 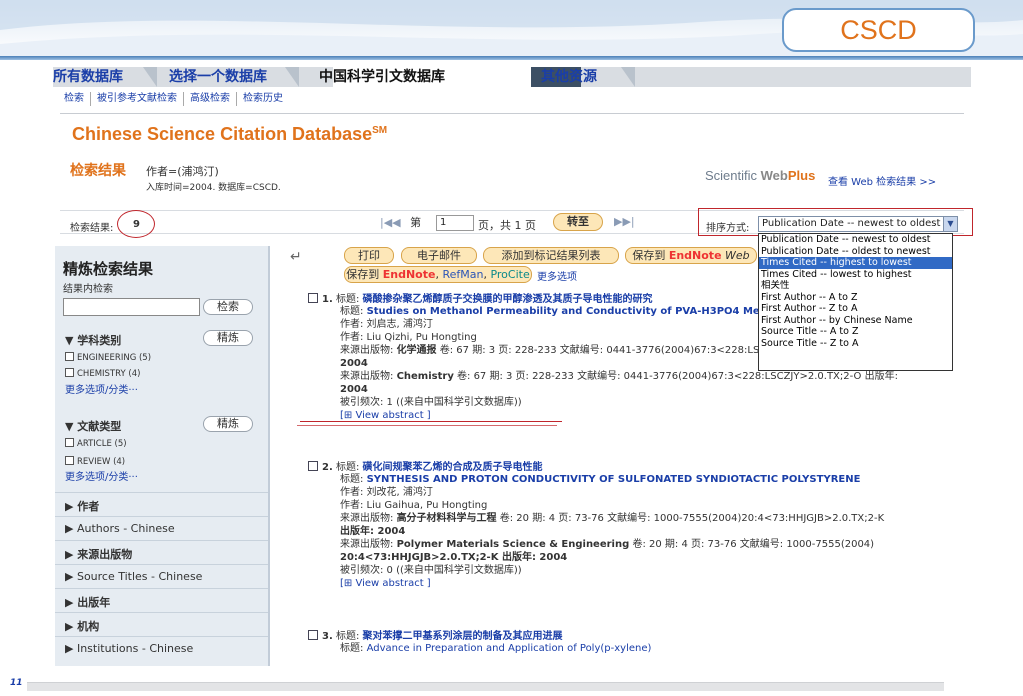 I want to click on tab-select-database: 选择一个数据库, so click(x=218, y=77).